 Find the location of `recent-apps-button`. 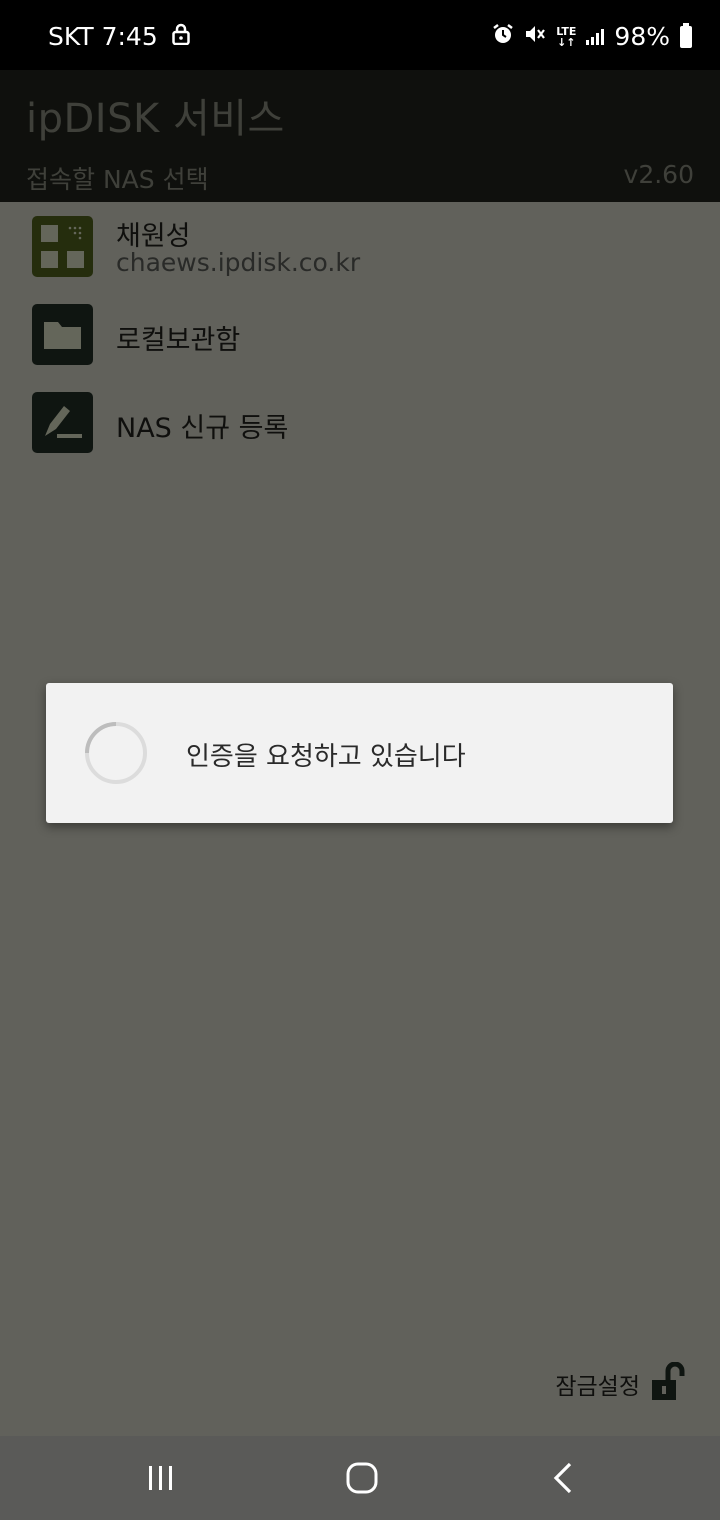

recent-apps-button is located at coordinates (161, 1478).